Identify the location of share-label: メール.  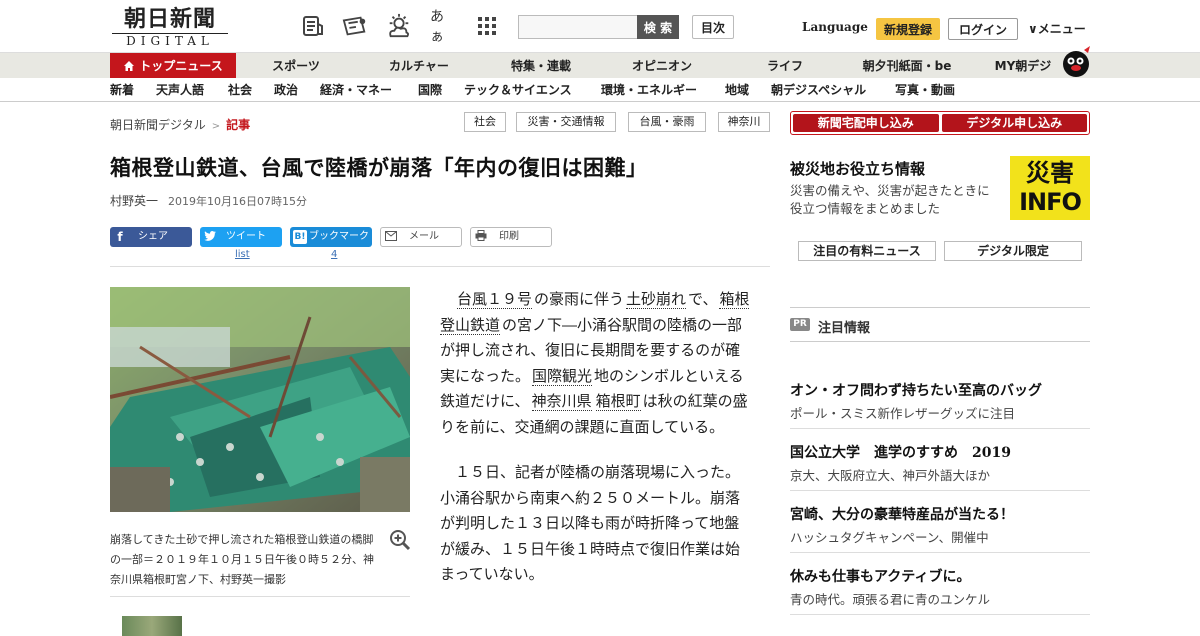
(424, 236).